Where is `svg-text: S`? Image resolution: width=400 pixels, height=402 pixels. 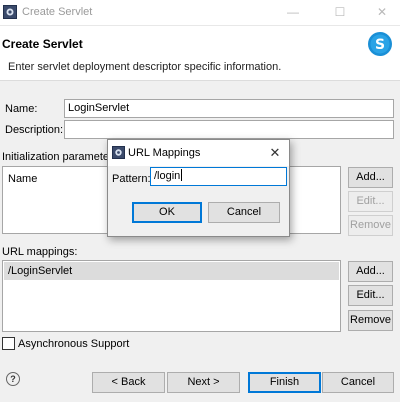
svg-text: S is located at coordinates (380, 45).